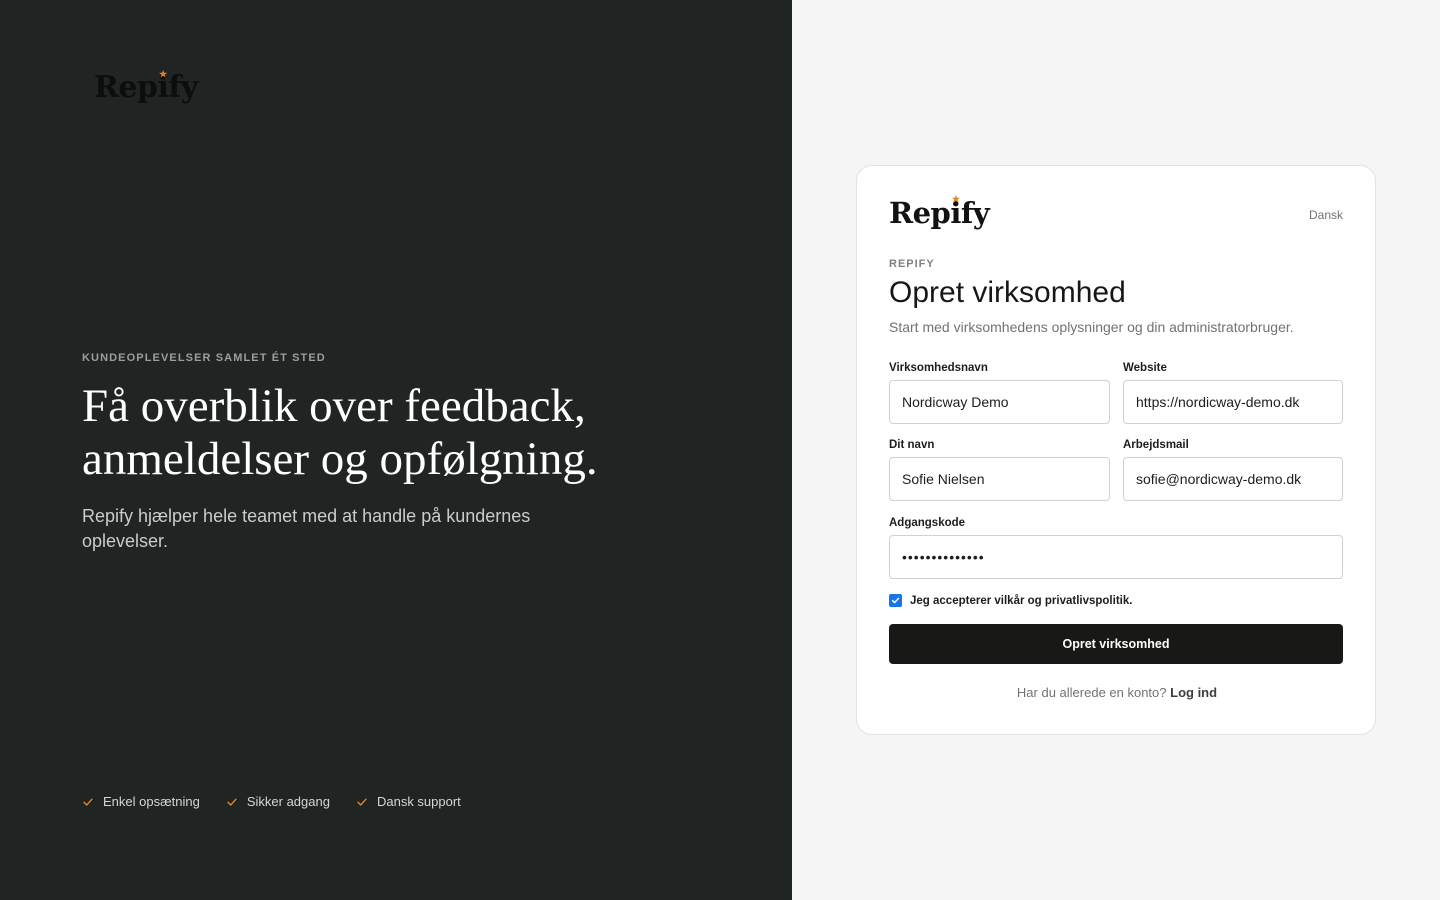 This screenshot has height=900, width=1440. Describe the element at coordinates (912, 264) in the screenshot. I see `card-eyebrow: REPIFY` at that location.